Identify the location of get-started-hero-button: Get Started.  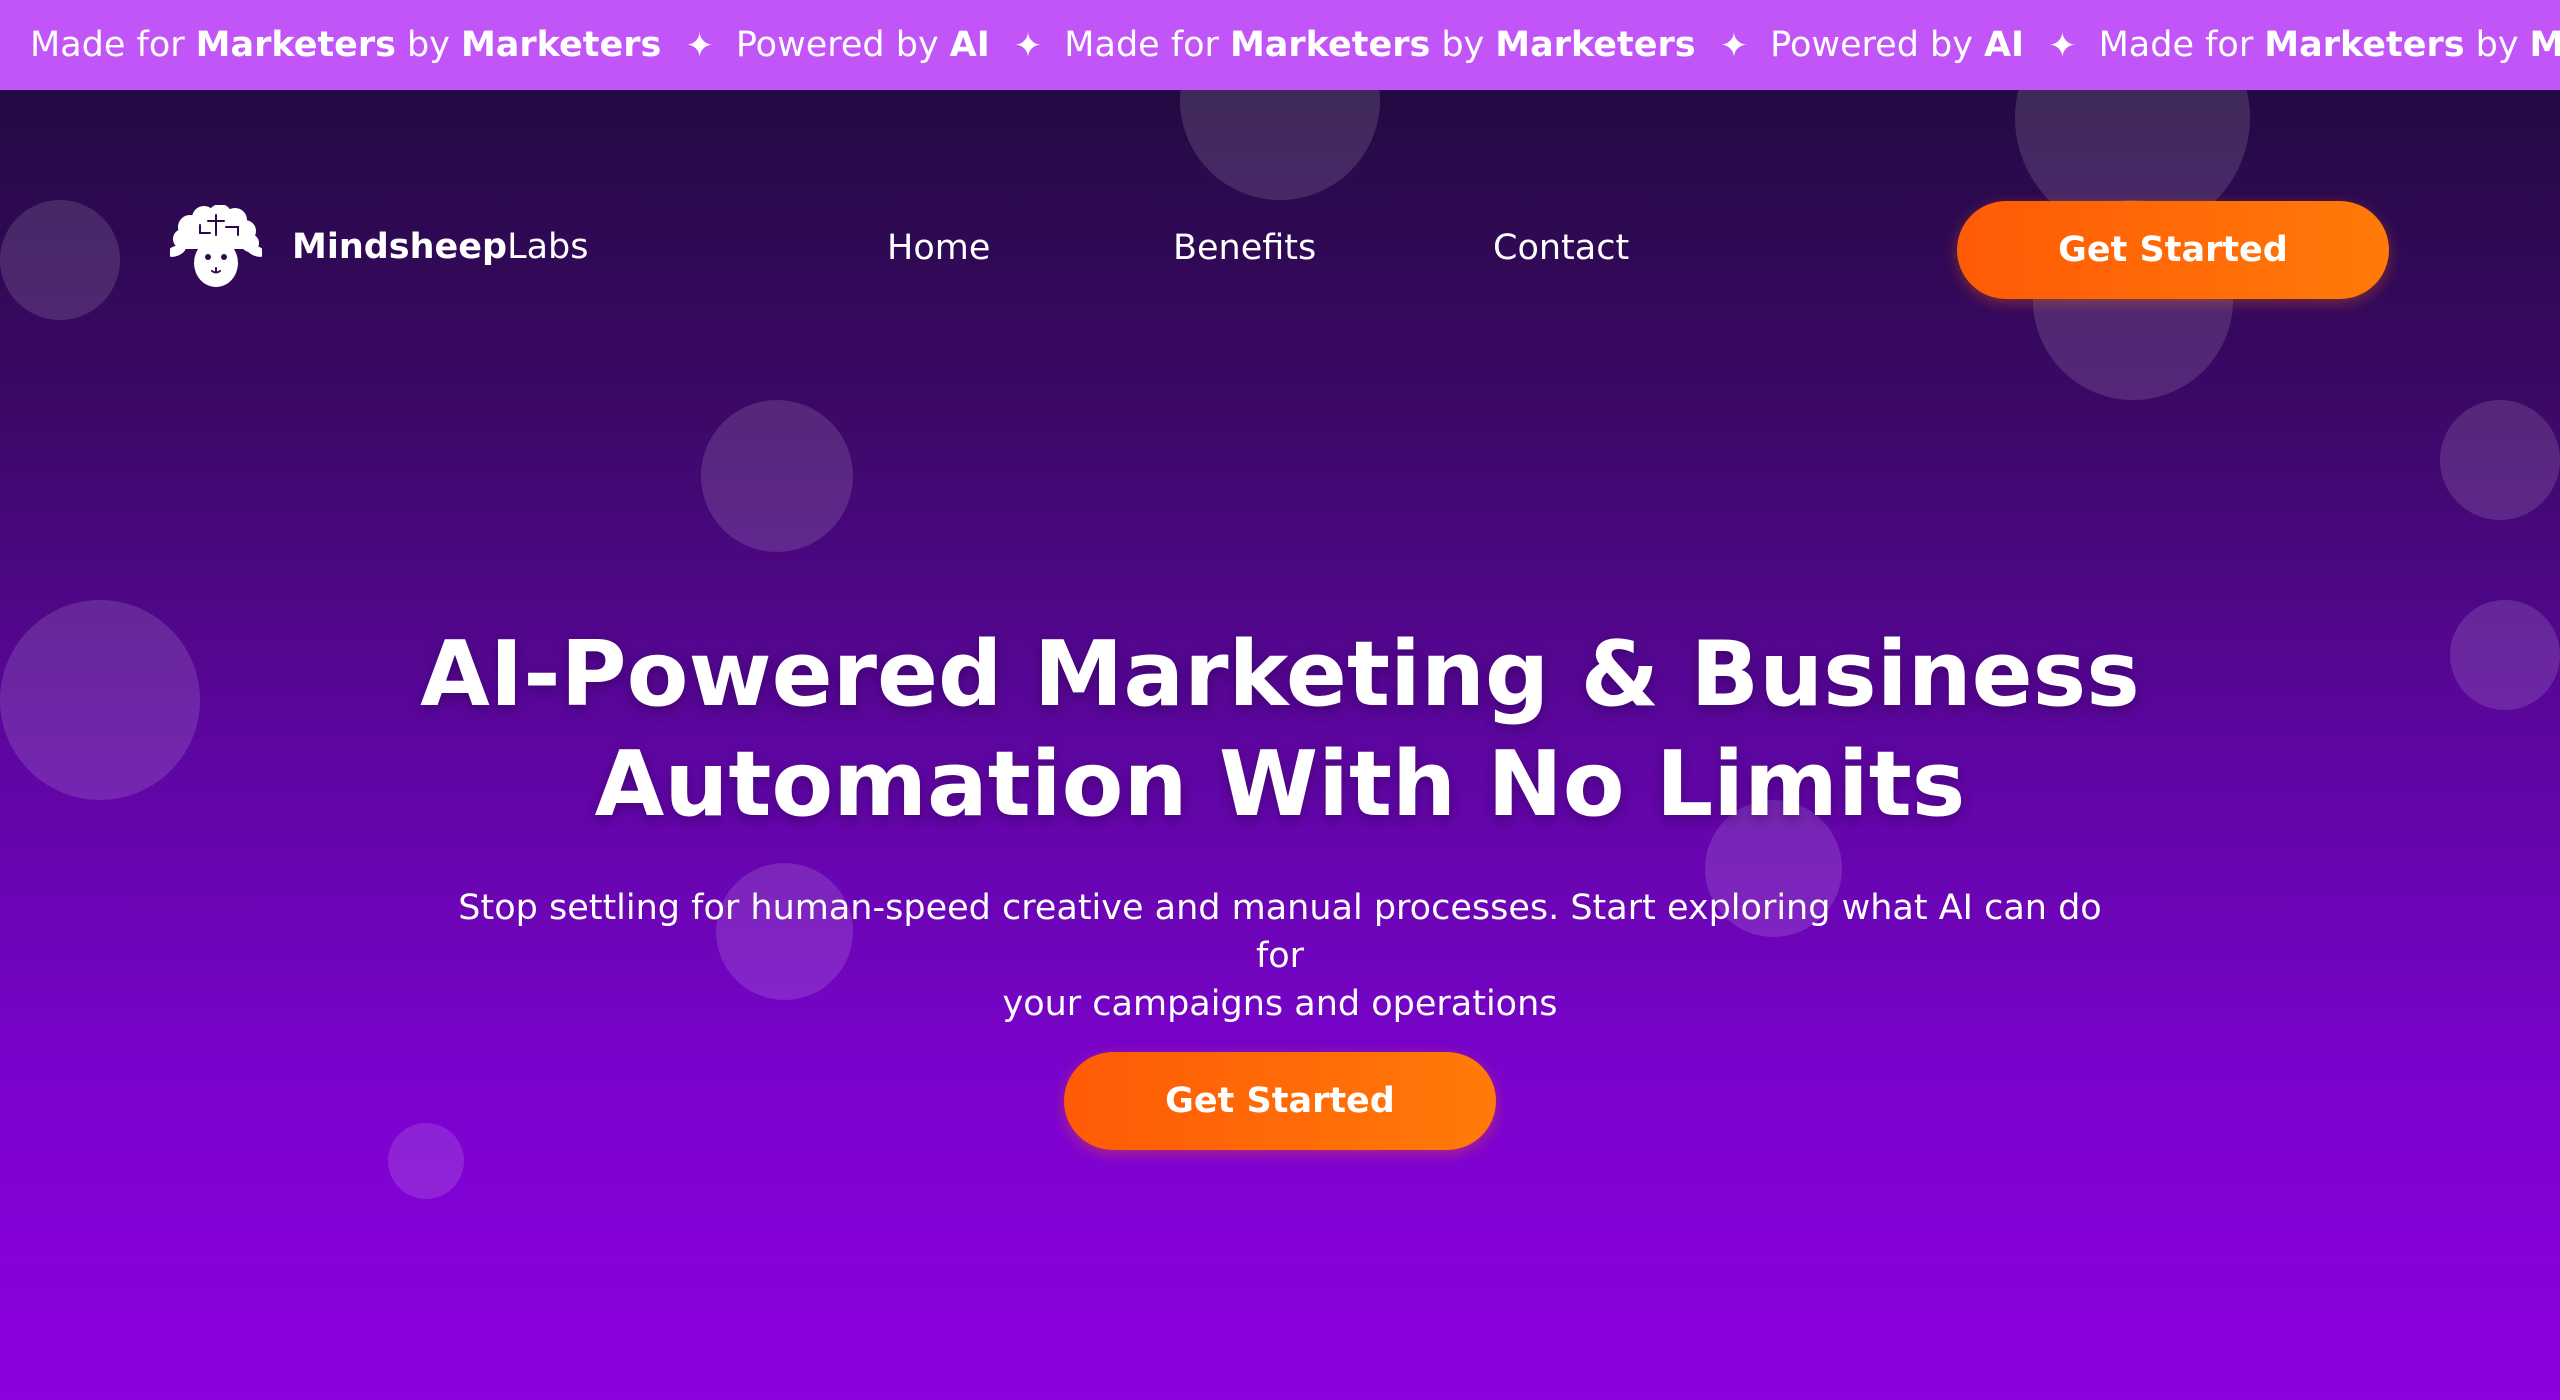
(1280, 1101).